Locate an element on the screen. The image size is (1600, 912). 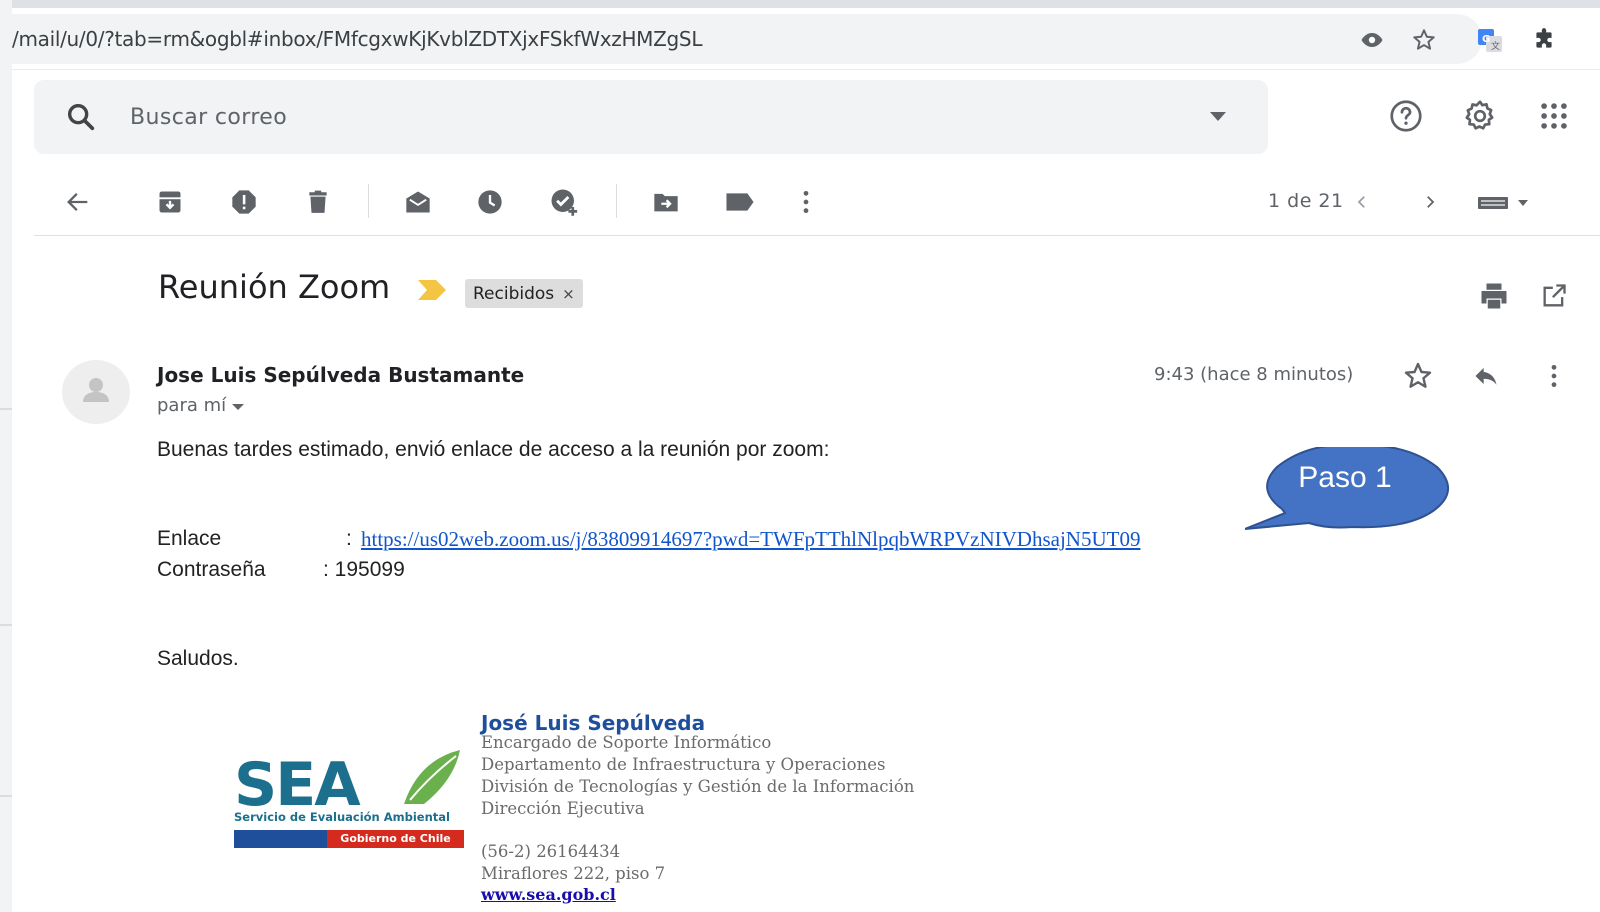
logo-flag-blue is located at coordinates (280, 839).